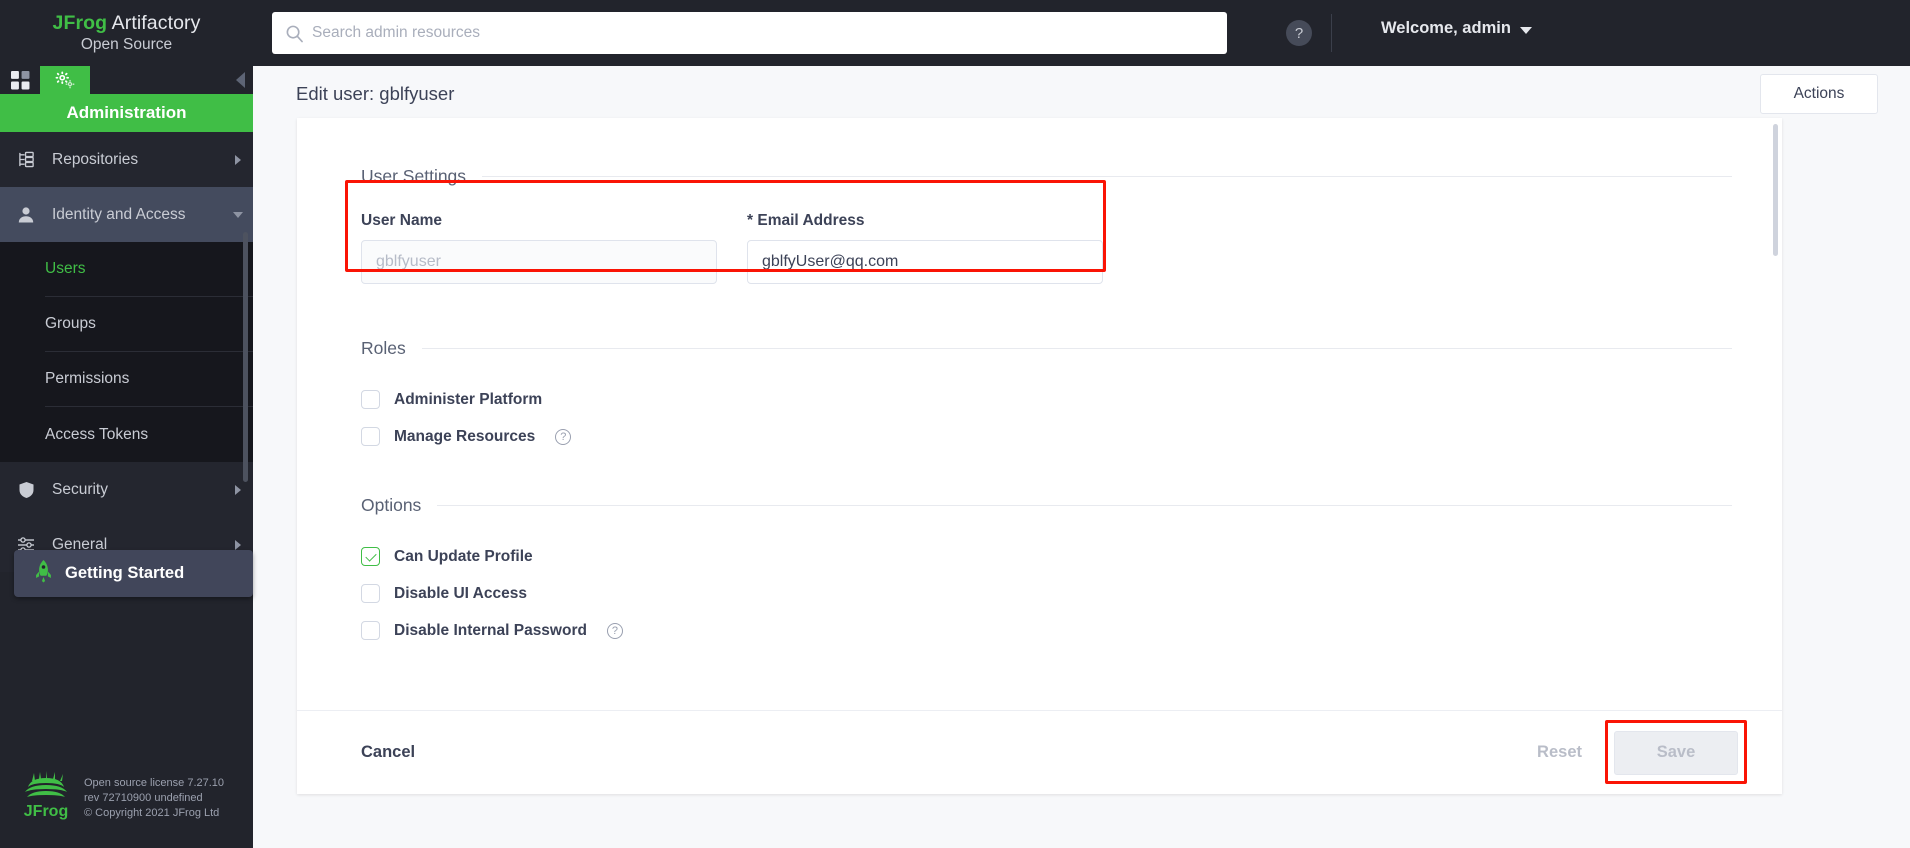  I want to click on sidebar-item-repositories: Repositories, so click(126, 159).